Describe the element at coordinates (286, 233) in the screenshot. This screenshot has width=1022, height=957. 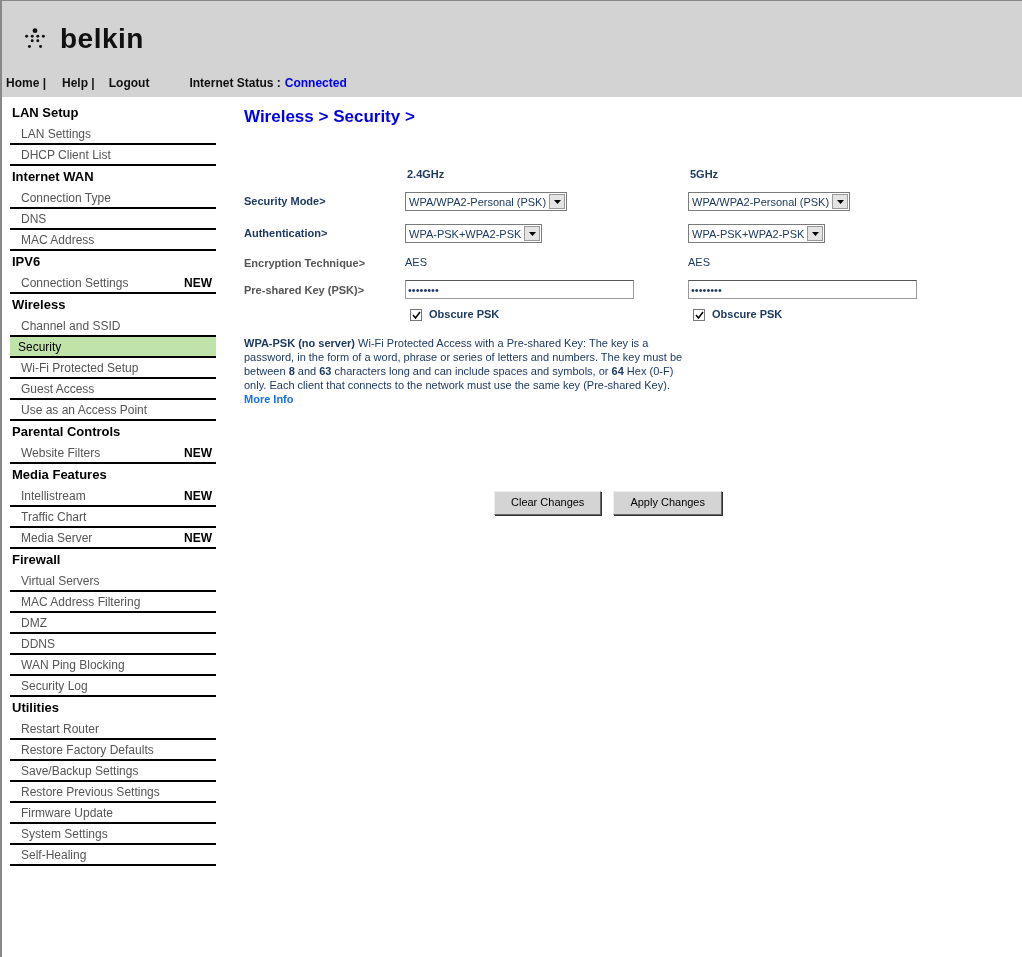
I see `field-label: Authentication>` at that location.